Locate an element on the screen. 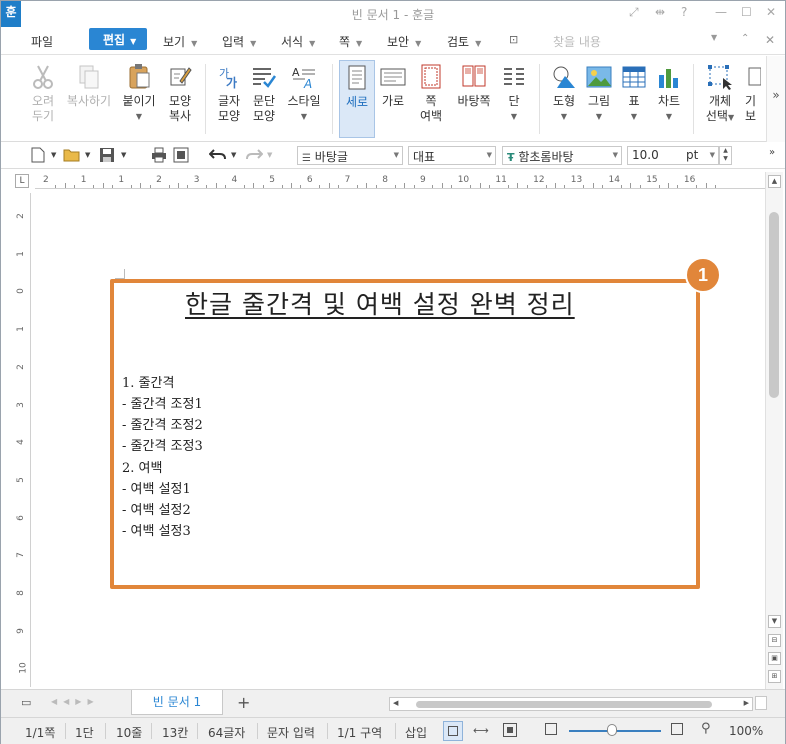 The width and height of the screenshot is (786, 744). menu-review: 검토 ▼ is located at coordinates (464, 41).